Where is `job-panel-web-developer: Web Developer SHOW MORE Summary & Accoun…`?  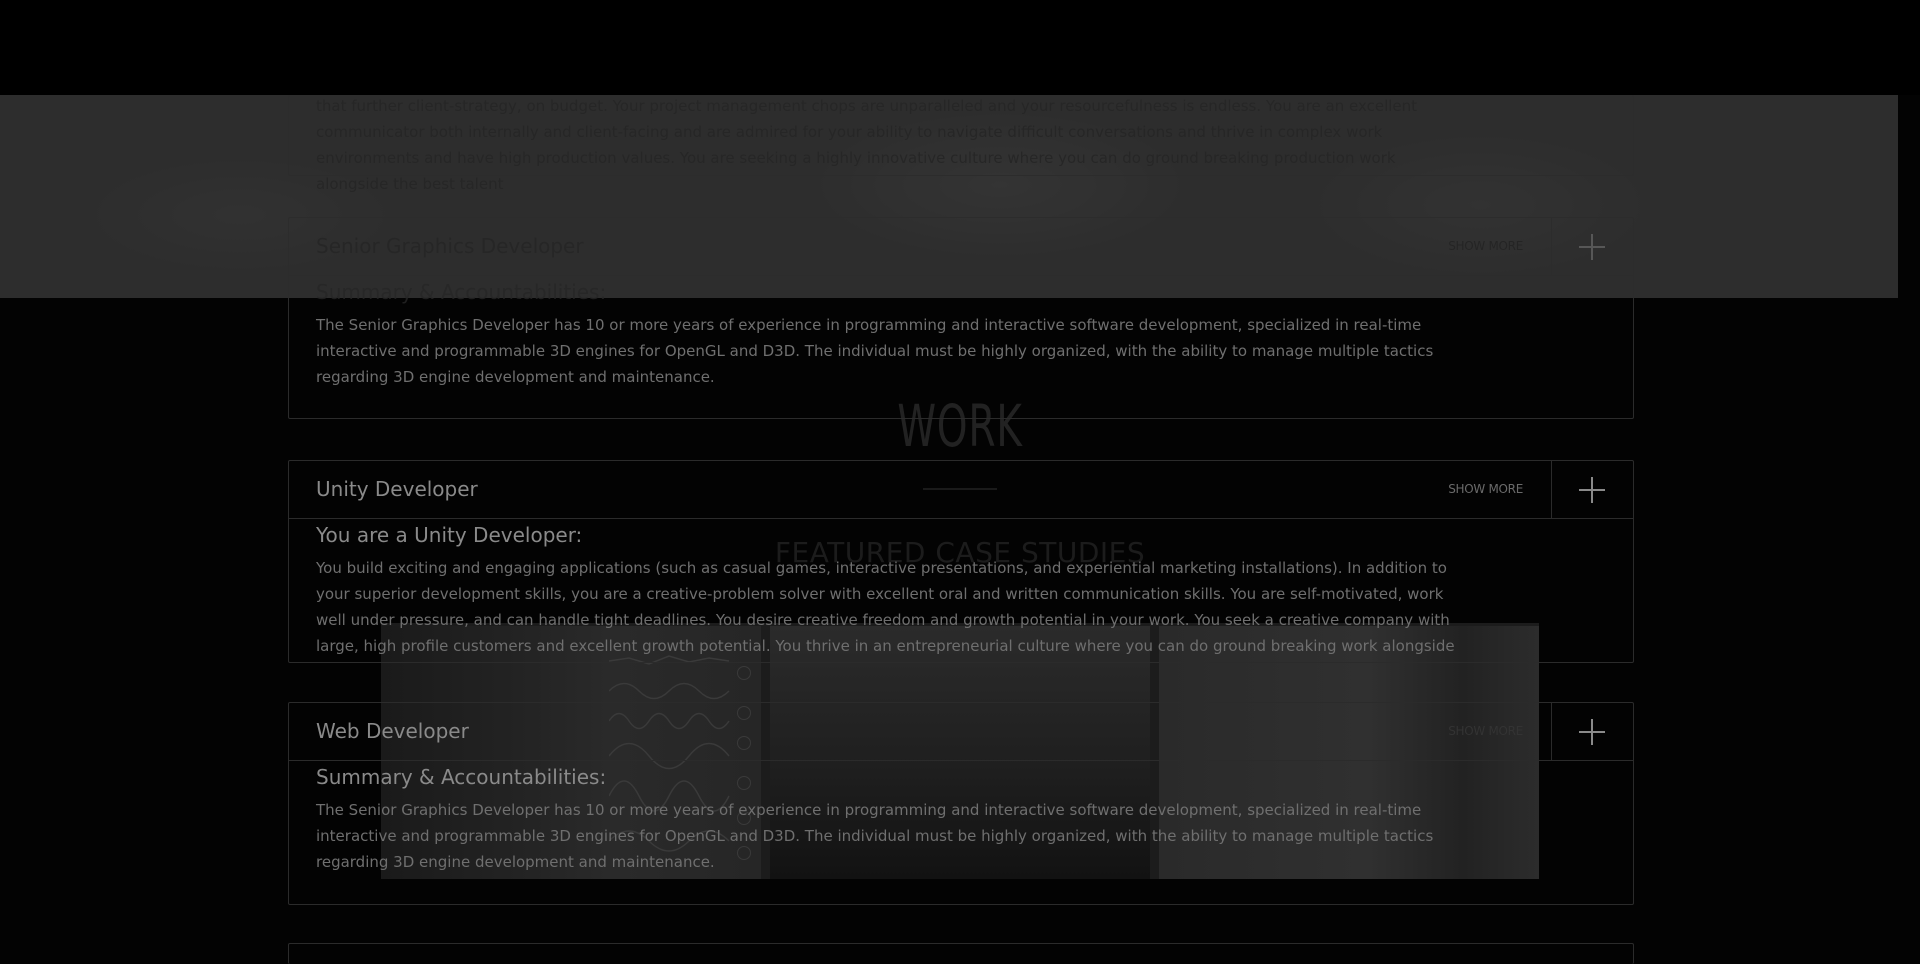 job-panel-web-developer: Web Developer SHOW MORE Summary & Accoun… is located at coordinates (961, 803).